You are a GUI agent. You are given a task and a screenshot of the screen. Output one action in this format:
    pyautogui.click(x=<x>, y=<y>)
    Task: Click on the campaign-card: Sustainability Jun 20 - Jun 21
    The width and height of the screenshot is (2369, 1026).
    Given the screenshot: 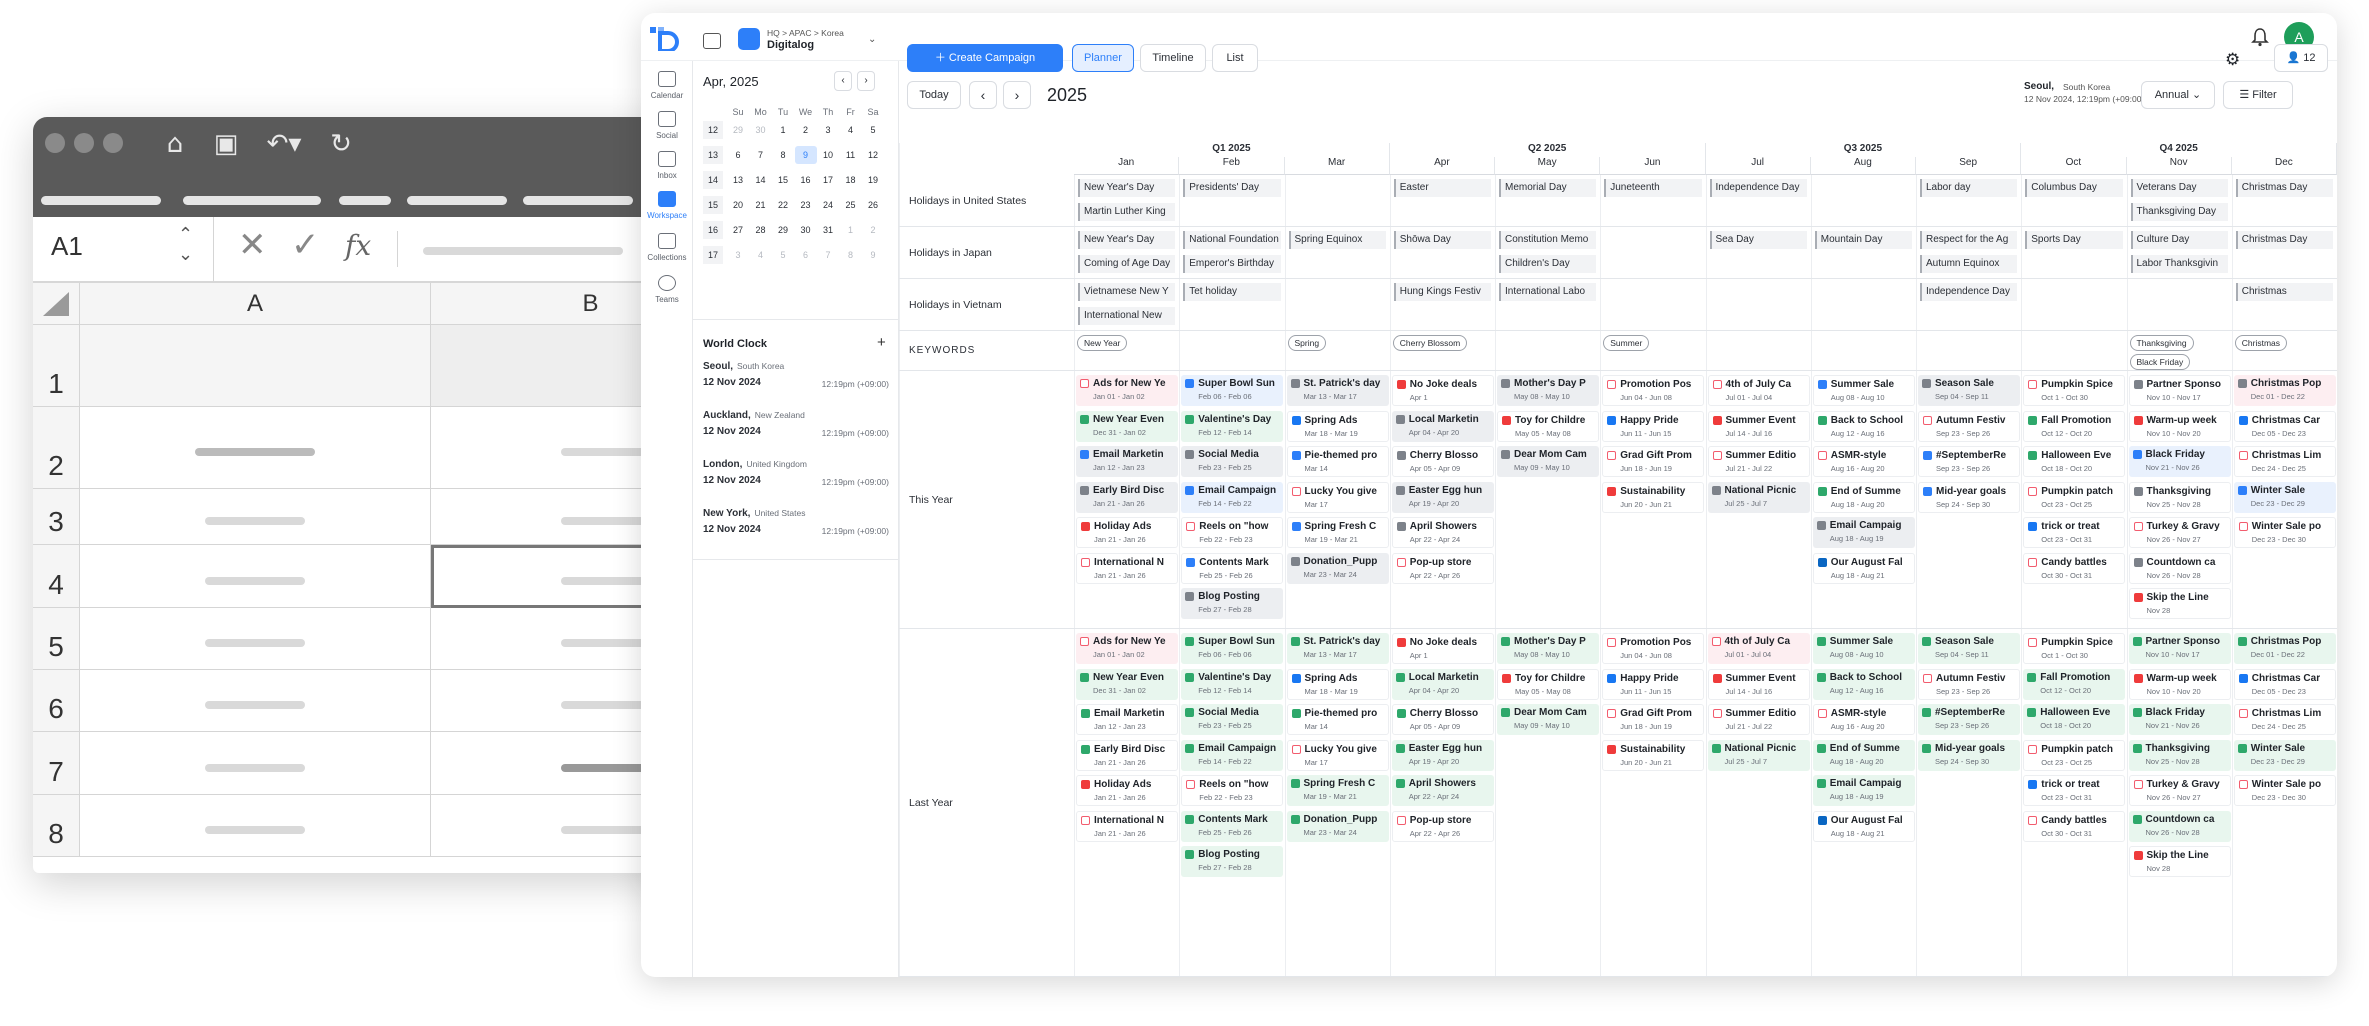 What is the action you would take?
    pyautogui.click(x=1653, y=497)
    